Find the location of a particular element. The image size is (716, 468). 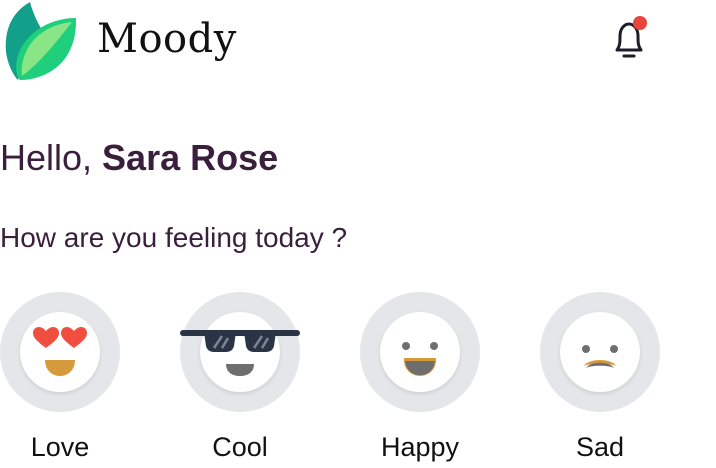

mood-label: Love is located at coordinates (60, 447).